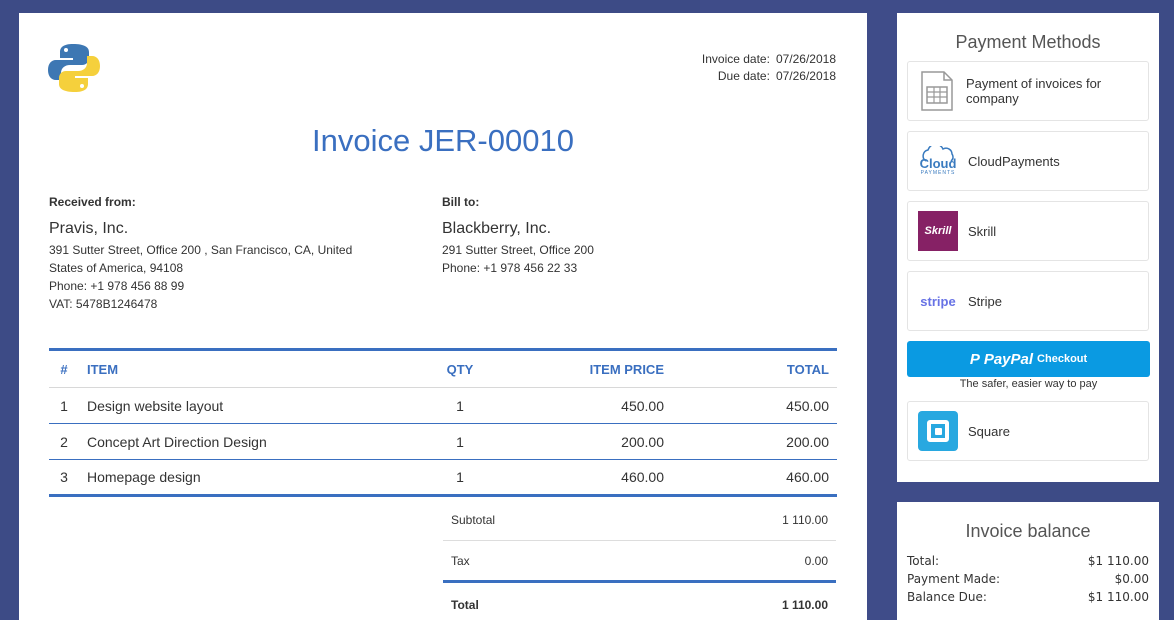 The width and height of the screenshot is (1174, 620). I want to click on paypal-icon: P, so click(974, 359).